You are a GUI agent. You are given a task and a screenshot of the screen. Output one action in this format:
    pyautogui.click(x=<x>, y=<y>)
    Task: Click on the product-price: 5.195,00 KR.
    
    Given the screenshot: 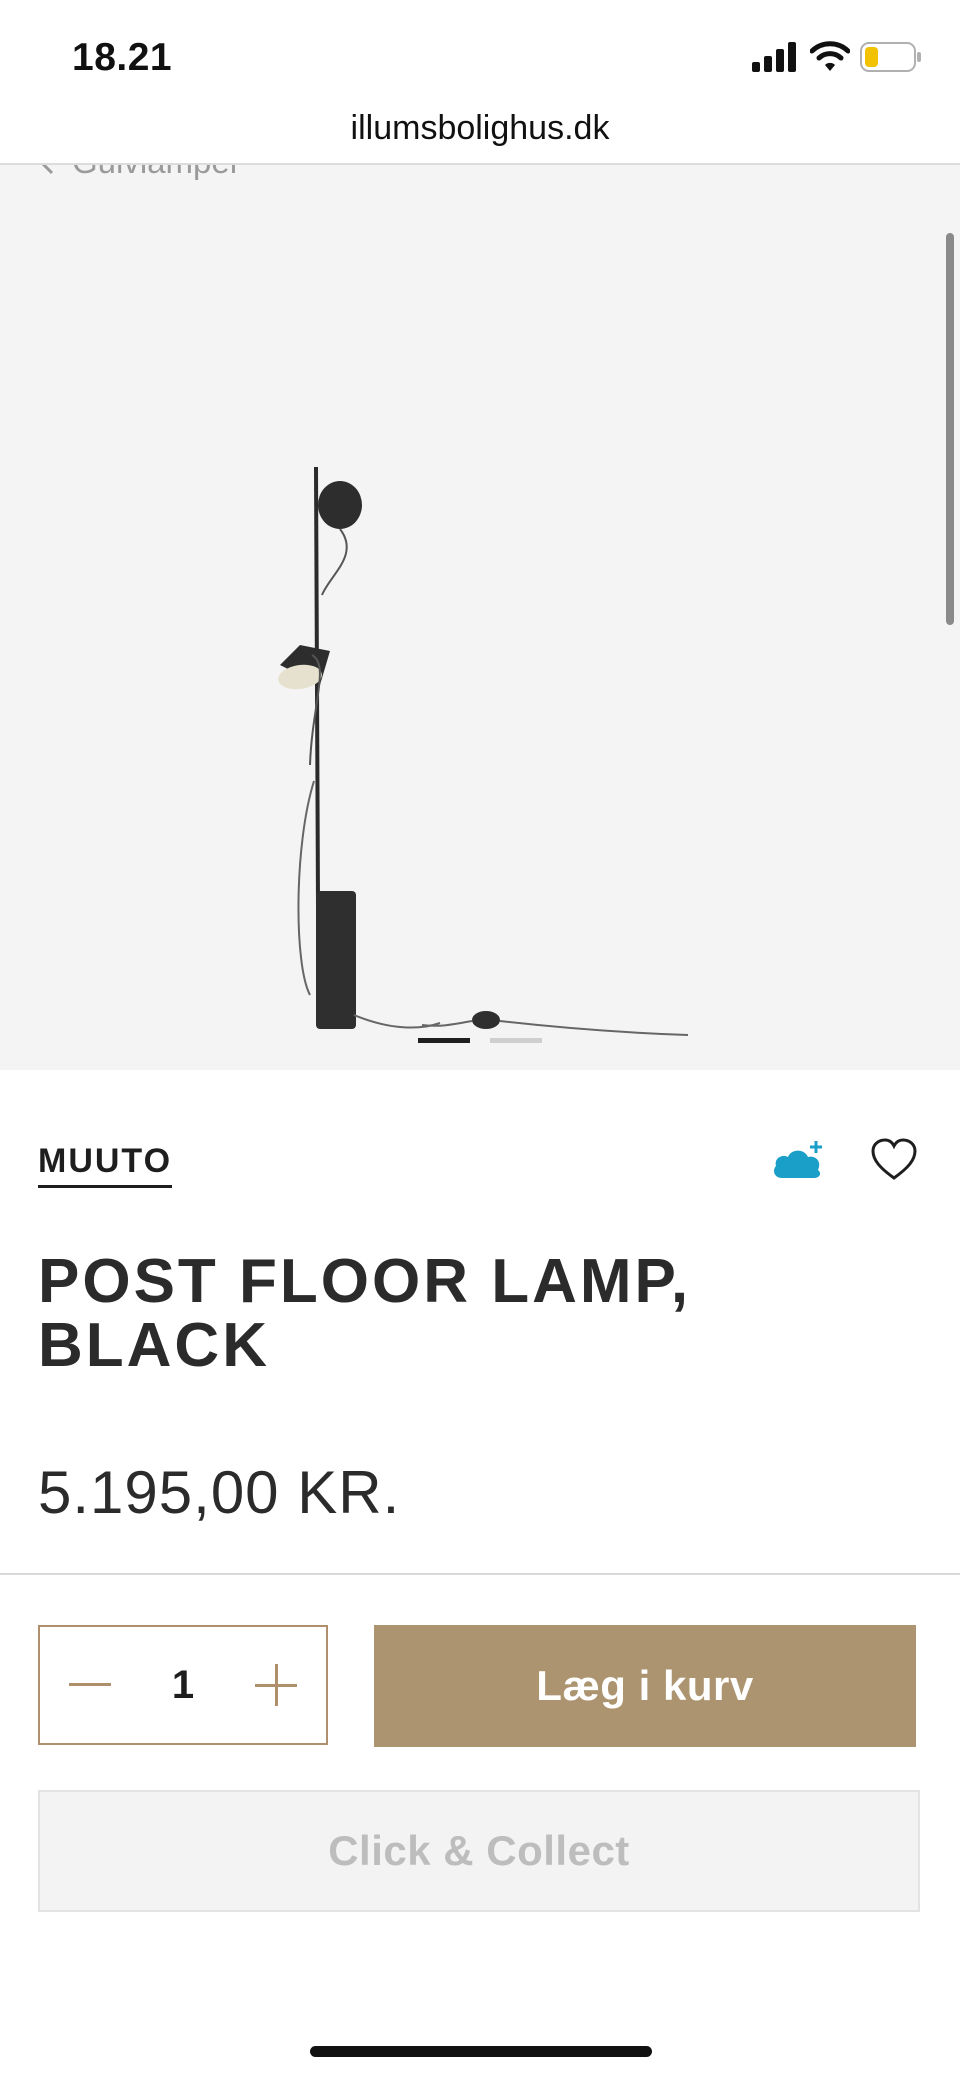 What is the action you would take?
    pyautogui.click(x=219, y=1492)
    